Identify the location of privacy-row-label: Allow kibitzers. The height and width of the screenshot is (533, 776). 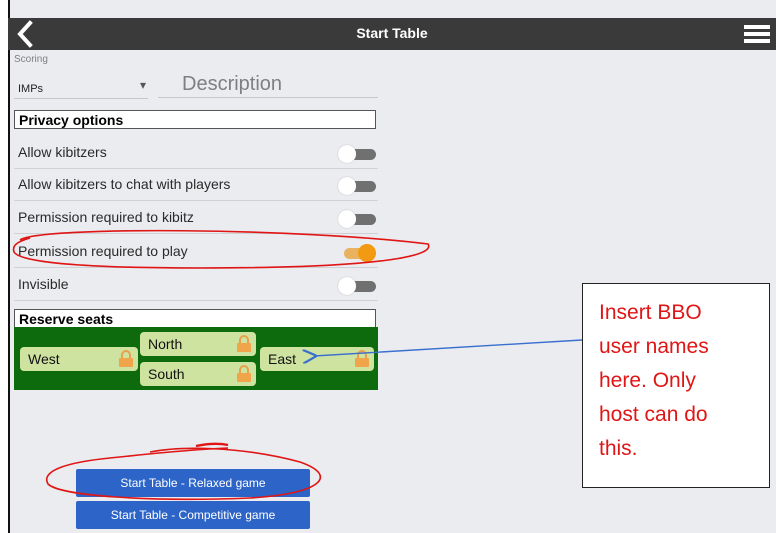
(62, 152).